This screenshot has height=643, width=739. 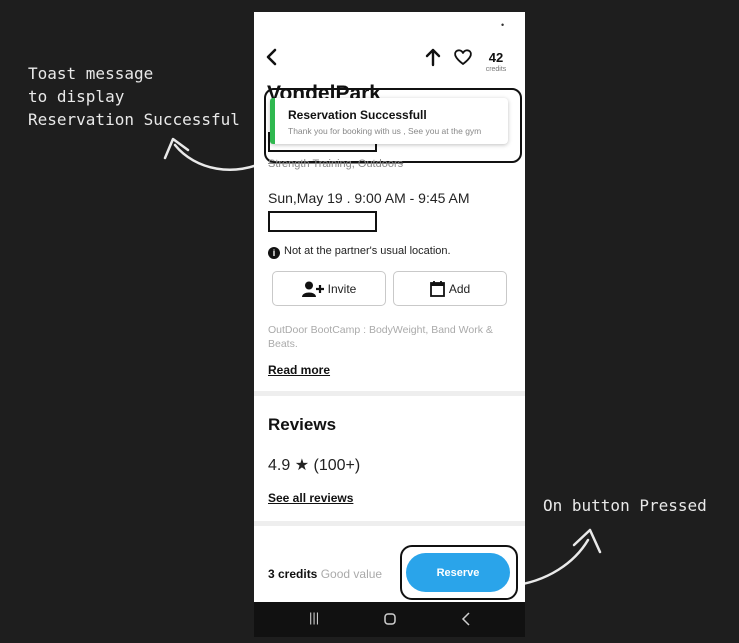 What do you see at coordinates (274, 253) in the screenshot?
I see `info-icon: i` at bounding box center [274, 253].